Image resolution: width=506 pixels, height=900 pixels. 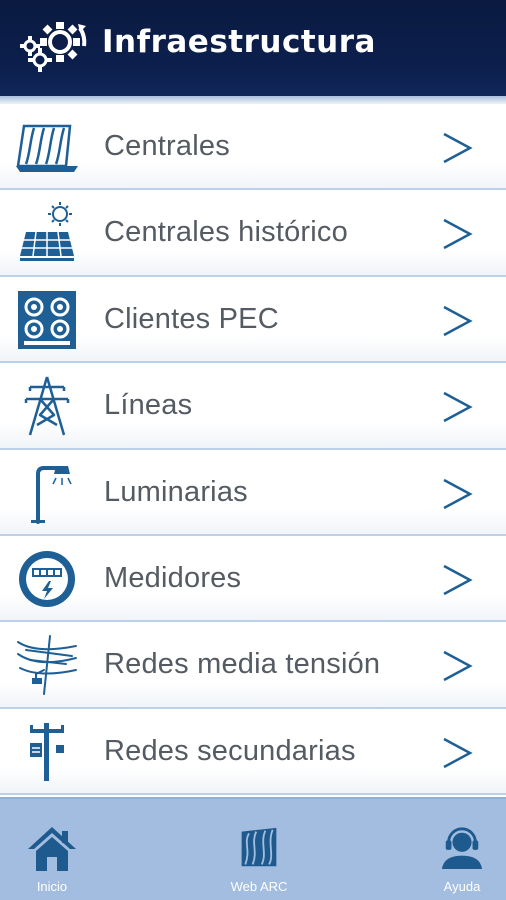 I want to click on menu-item-centrales: Centrales, so click(x=253, y=147).